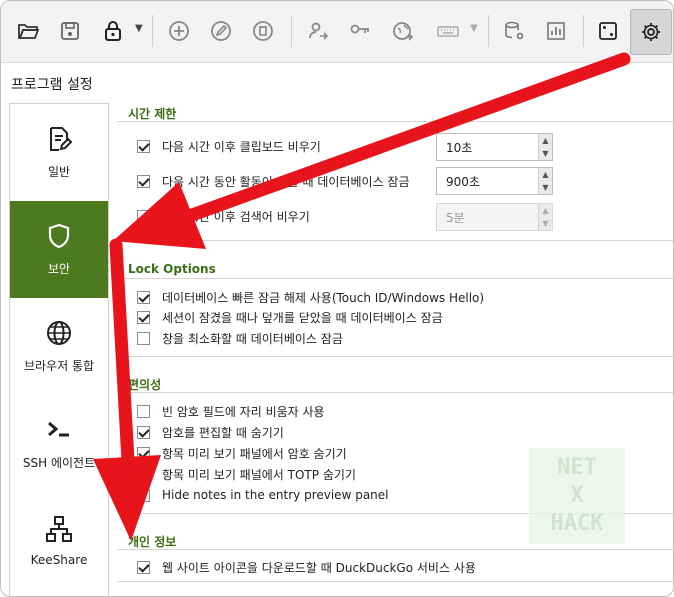 The image size is (674, 597). I want to click on edit-entry-button, so click(221, 31).